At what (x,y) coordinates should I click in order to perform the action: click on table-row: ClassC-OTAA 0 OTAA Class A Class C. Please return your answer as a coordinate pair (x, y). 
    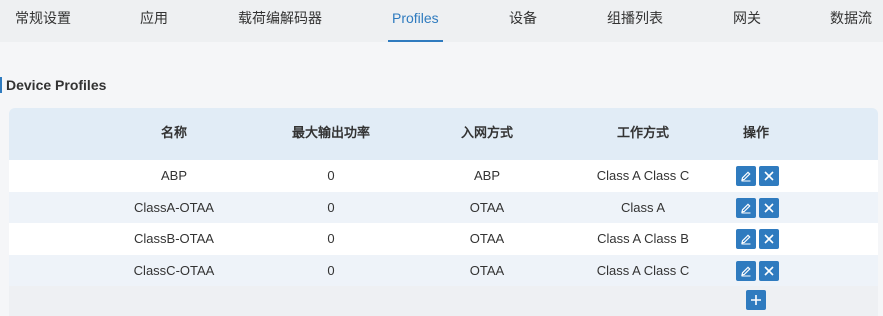
    Looking at the image, I should click on (443, 270).